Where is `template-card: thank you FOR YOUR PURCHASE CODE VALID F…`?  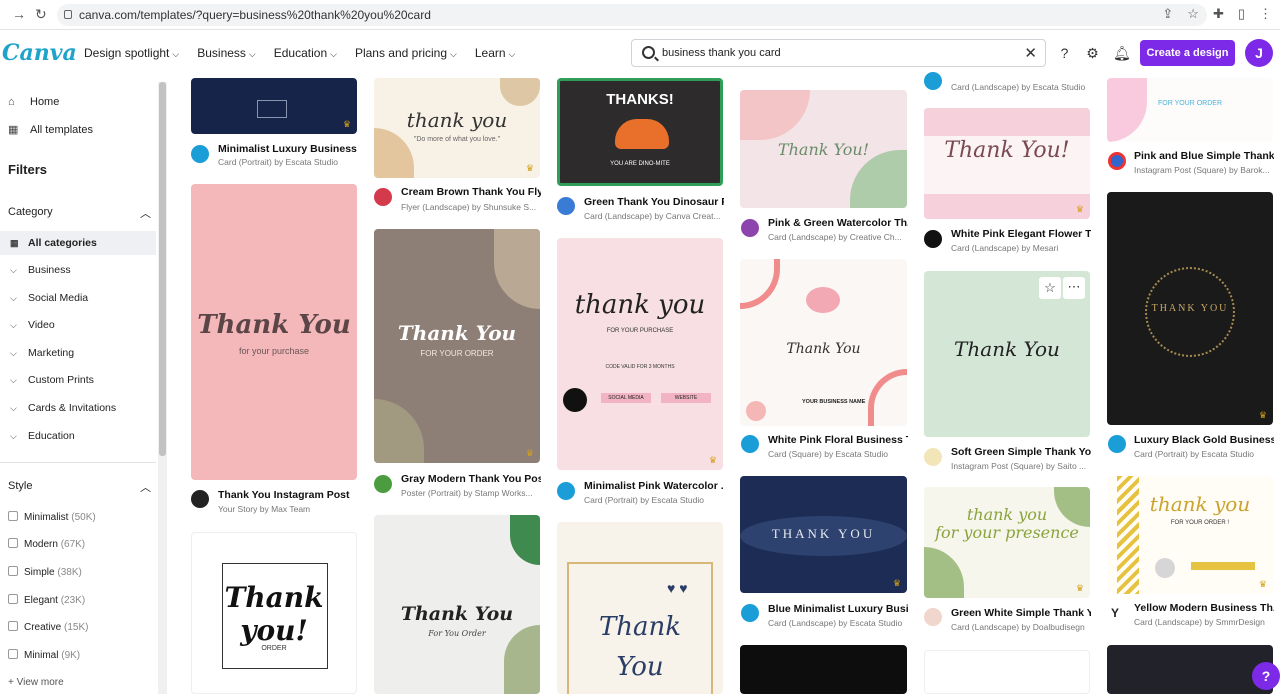 template-card: thank you FOR YOUR PURCHASE CODE VALID F… is located at coordinates (640, 354).